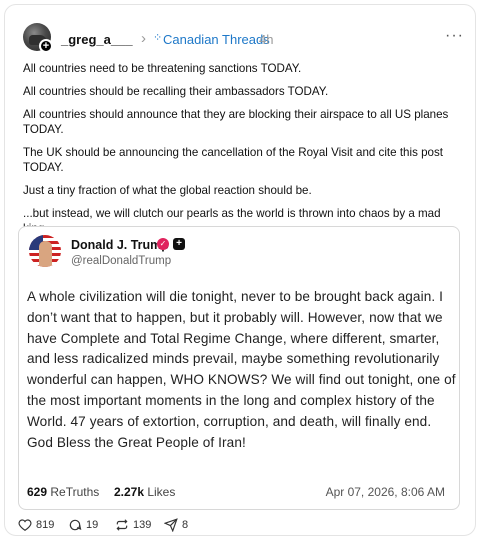 The height and width of the screenshot is (540, 480). I want to click on repost-button: 139, so click(133, 525).